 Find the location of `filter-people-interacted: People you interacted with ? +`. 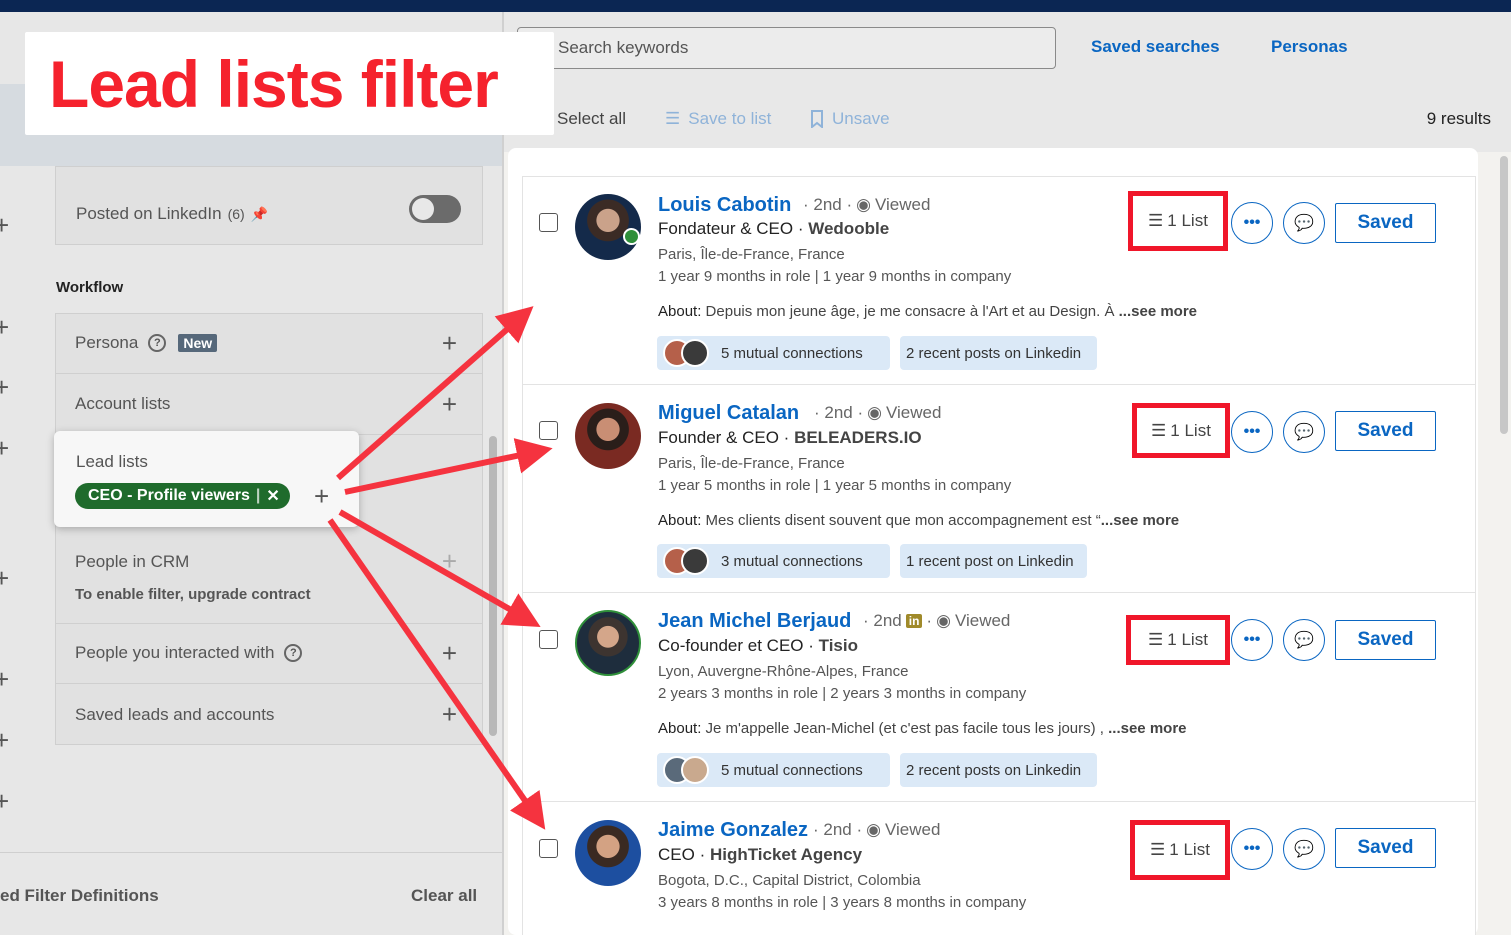

filter-people-interacted: People you interacted with ? + is located at coordinates (269, 653).